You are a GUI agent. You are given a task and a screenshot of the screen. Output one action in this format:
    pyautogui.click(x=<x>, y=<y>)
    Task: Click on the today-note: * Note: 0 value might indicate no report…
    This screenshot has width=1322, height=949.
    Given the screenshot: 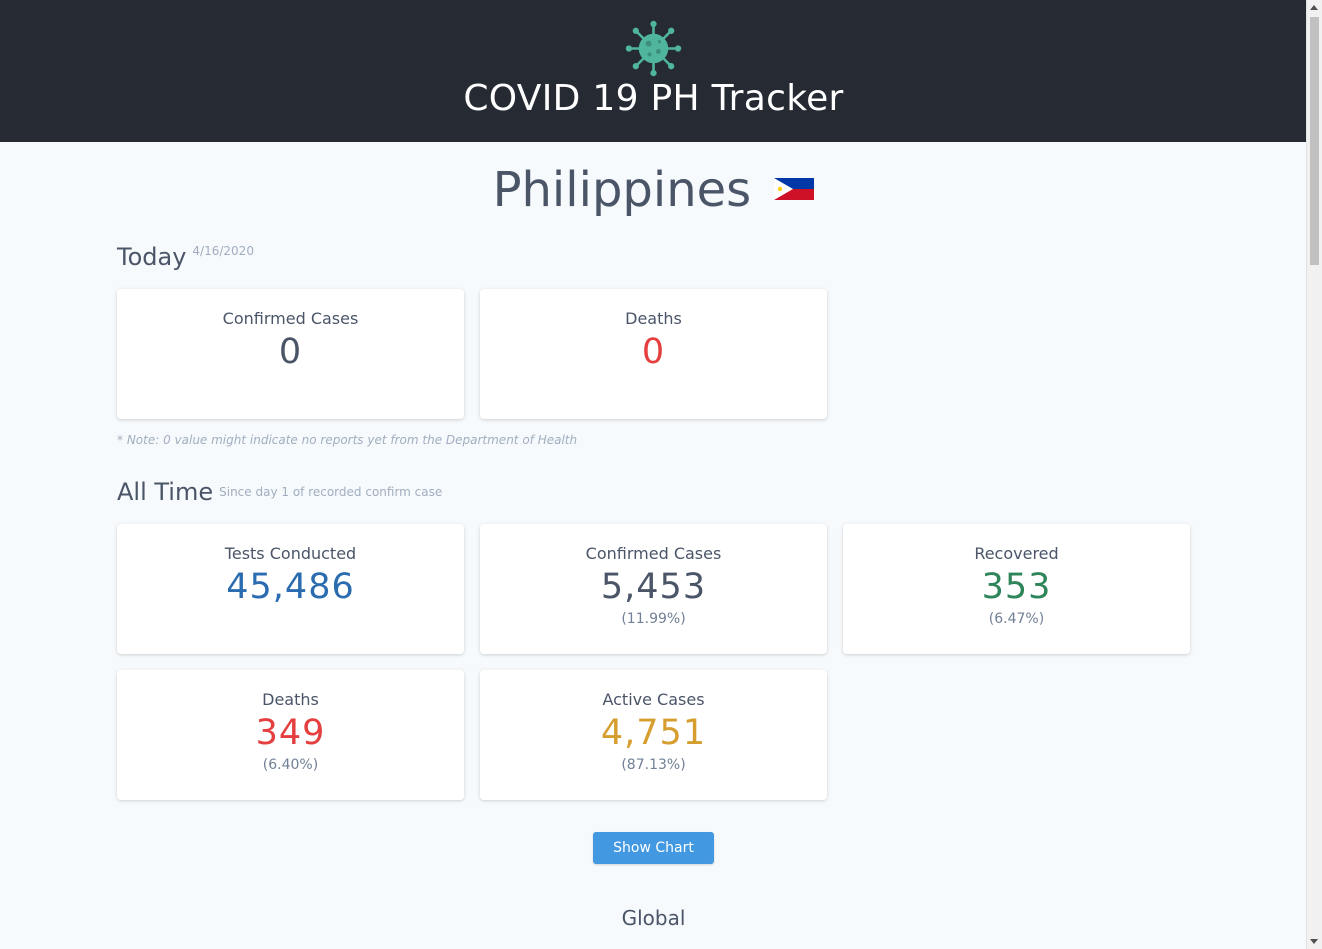 What is the action you would take?
    pyautogui.click(x=347, y=440)
    